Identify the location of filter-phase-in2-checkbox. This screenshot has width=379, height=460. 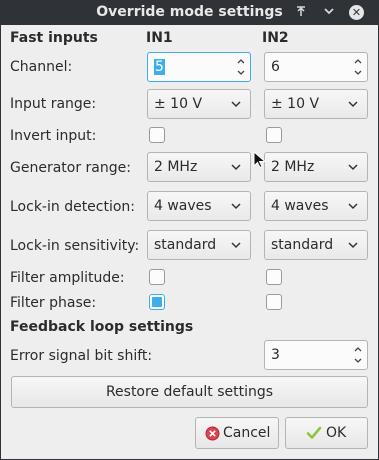
(274, 302).